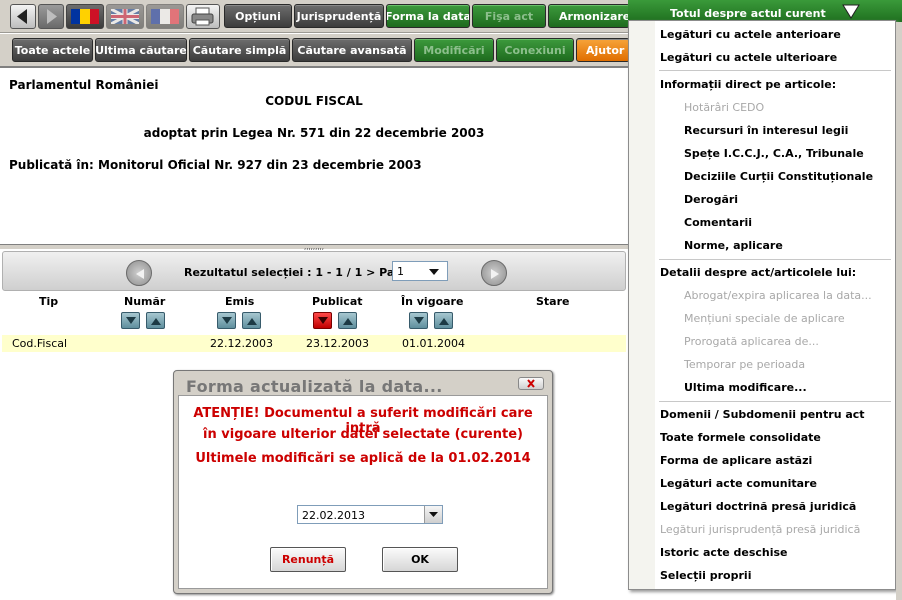 Image resolution: width=902 pixels, height=600 pixels. What do you see at coordinates (400, 271) in the screenshot?
I see `page-value: 1` at bounding box center [400, 271].